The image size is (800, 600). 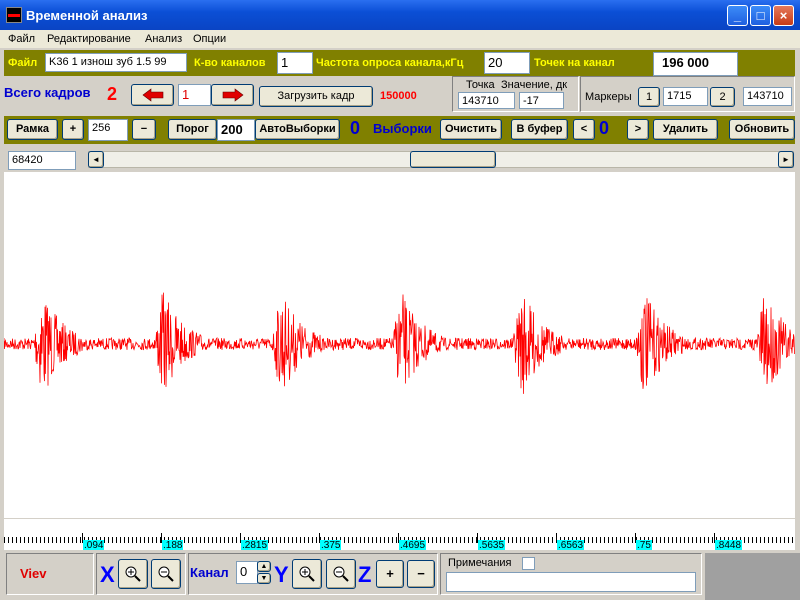 What do you see at coordinates (247, 572) in the screenshot?
I see `channel-field: 0` at bounding box center [247, 572].